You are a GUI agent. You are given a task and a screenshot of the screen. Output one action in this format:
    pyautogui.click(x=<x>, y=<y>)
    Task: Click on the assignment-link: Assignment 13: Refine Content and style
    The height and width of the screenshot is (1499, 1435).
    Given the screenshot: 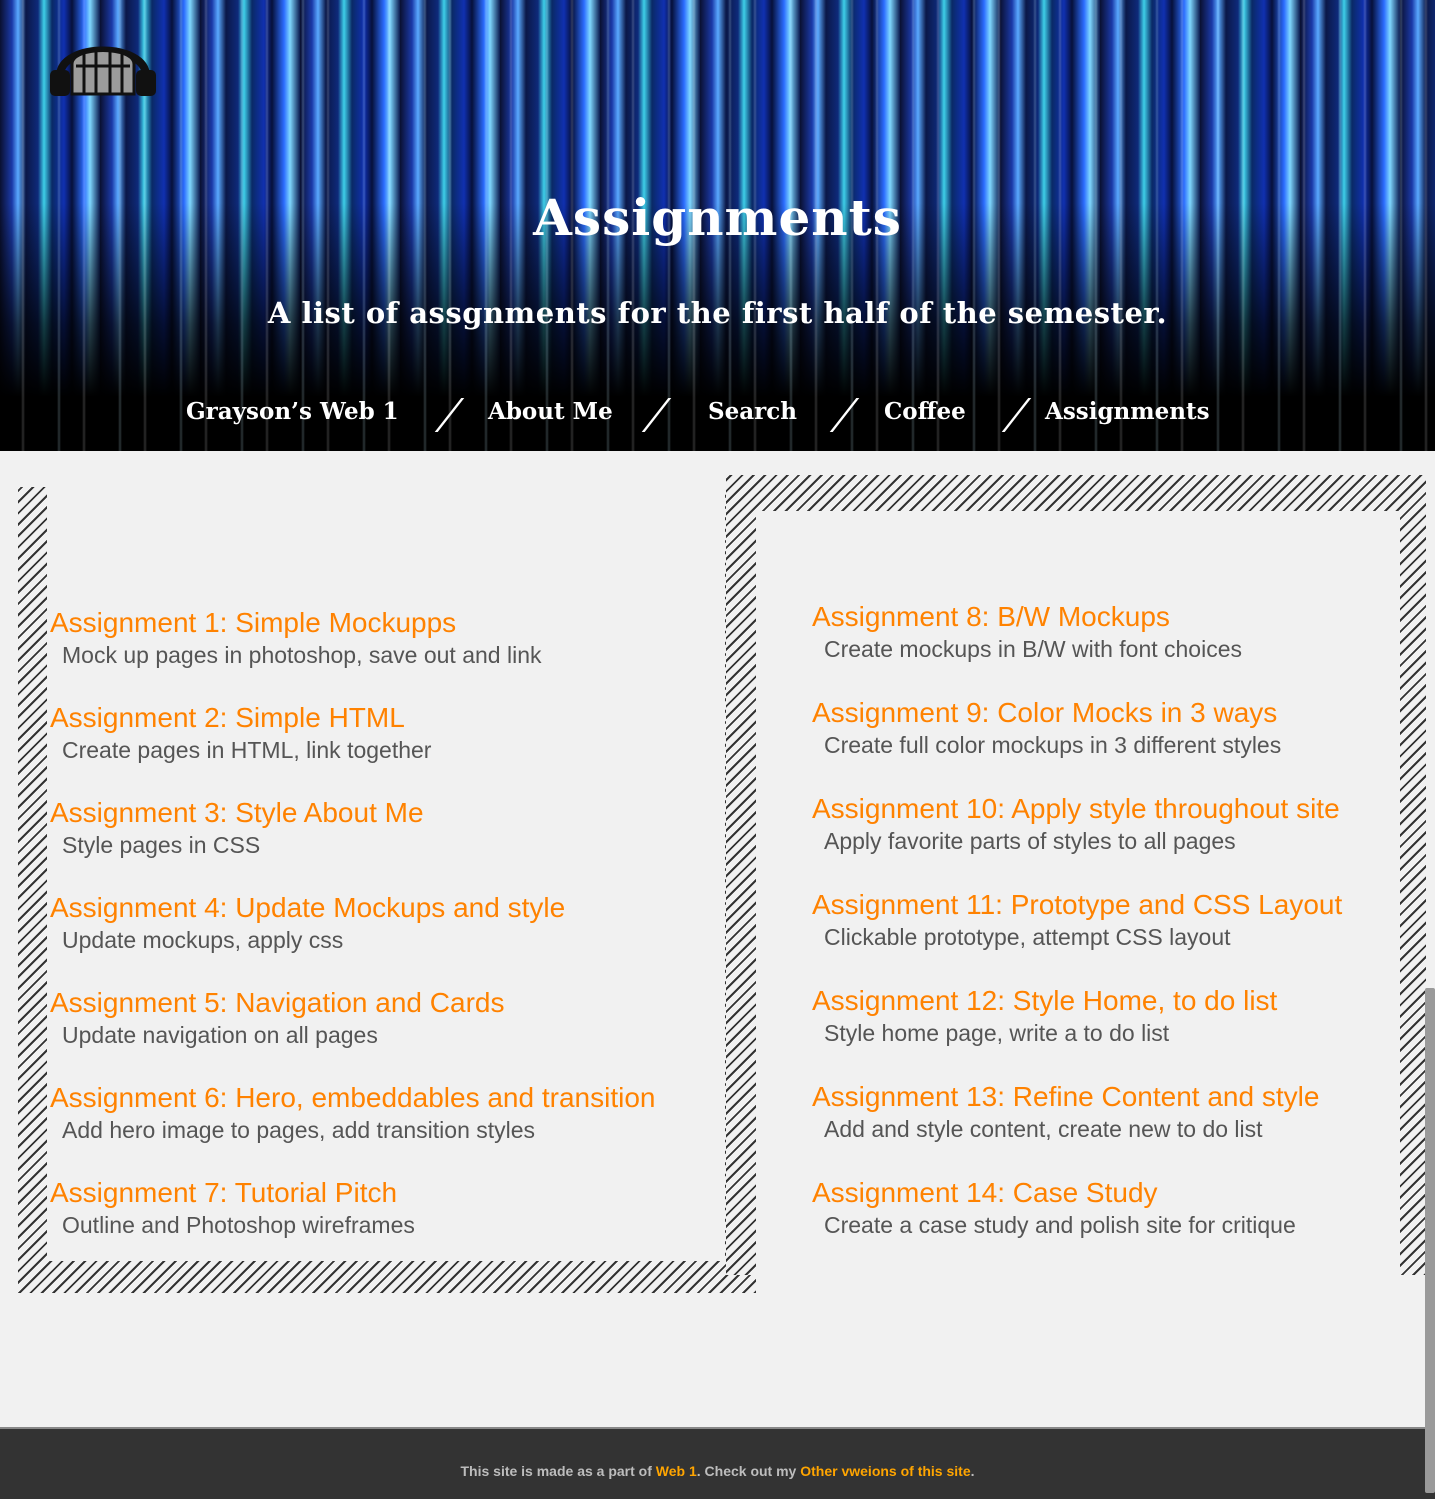 What is the action you would take?
    pyautogui.click(x=1065, y=1097)
    